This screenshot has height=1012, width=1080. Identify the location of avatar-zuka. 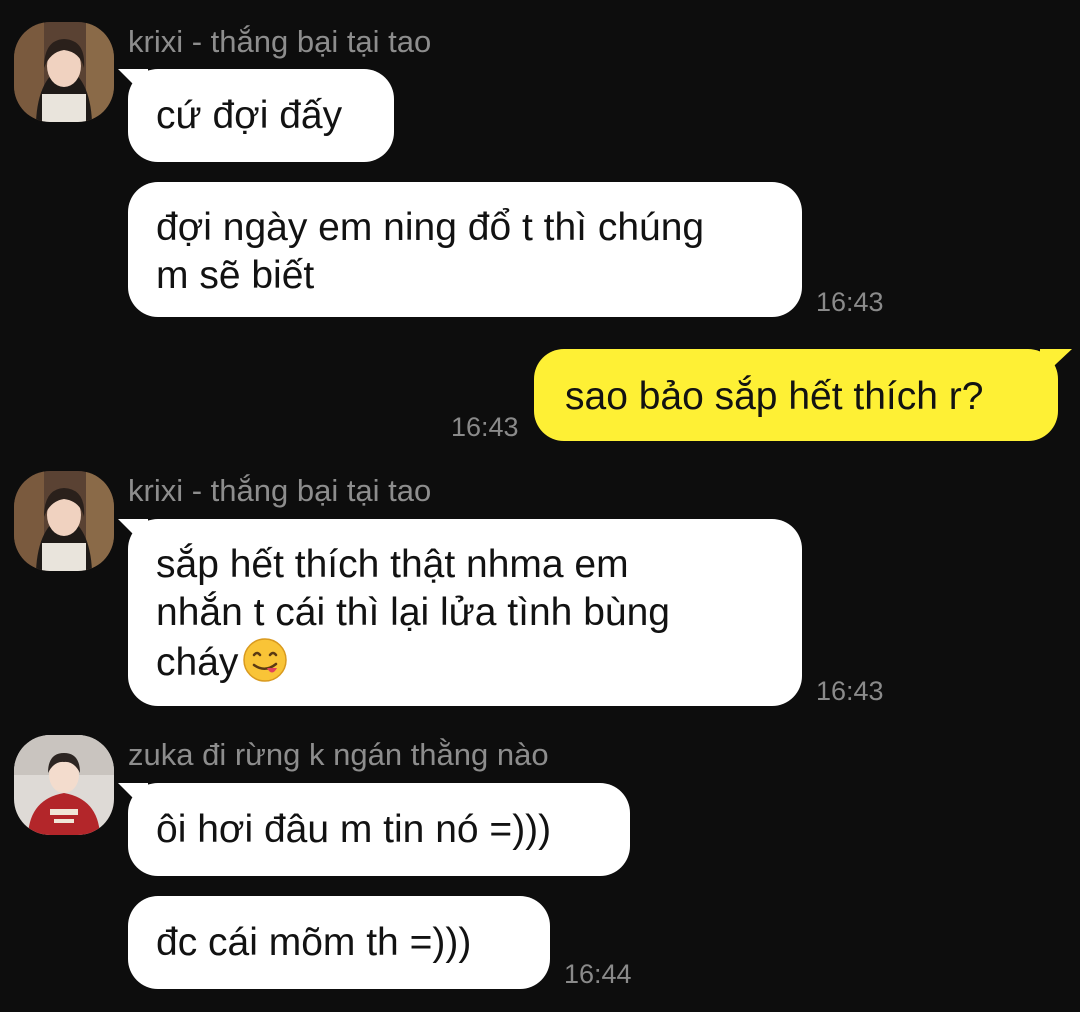
(64, 785).